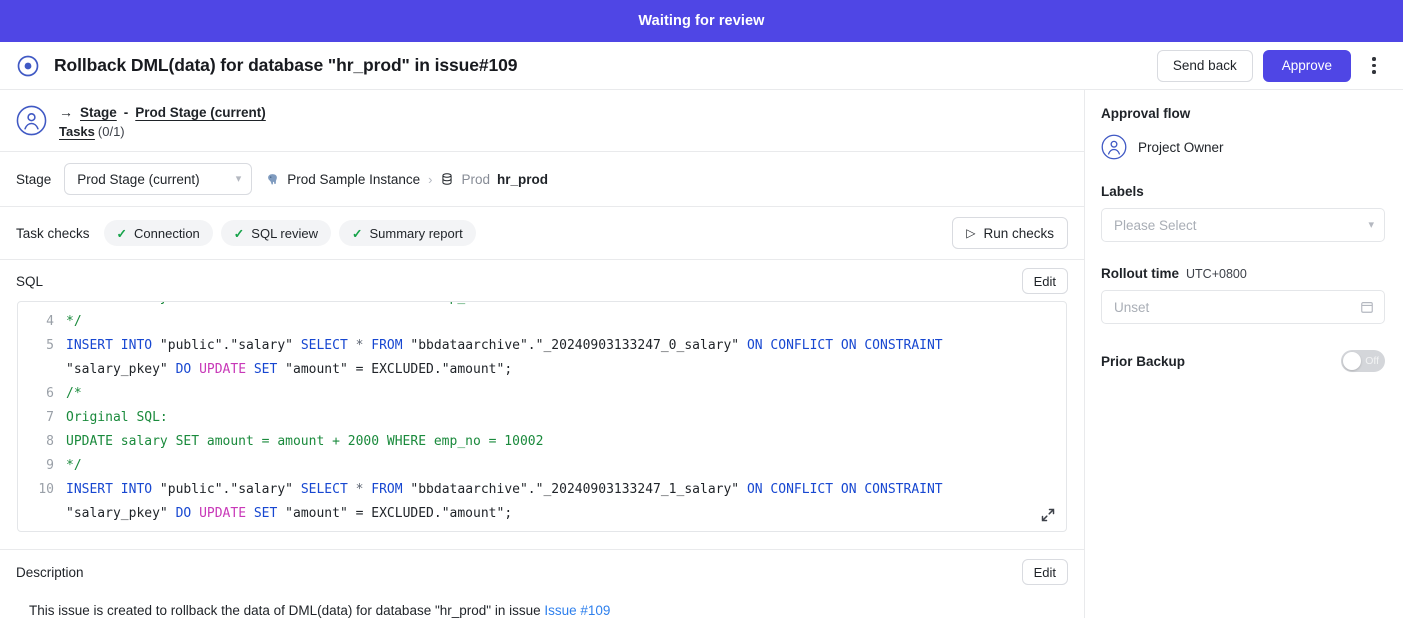 The image size is (1403, 618). I want to click on stage-breadcrumb: → Stage - Prod Stage (current), so click(162, 112).